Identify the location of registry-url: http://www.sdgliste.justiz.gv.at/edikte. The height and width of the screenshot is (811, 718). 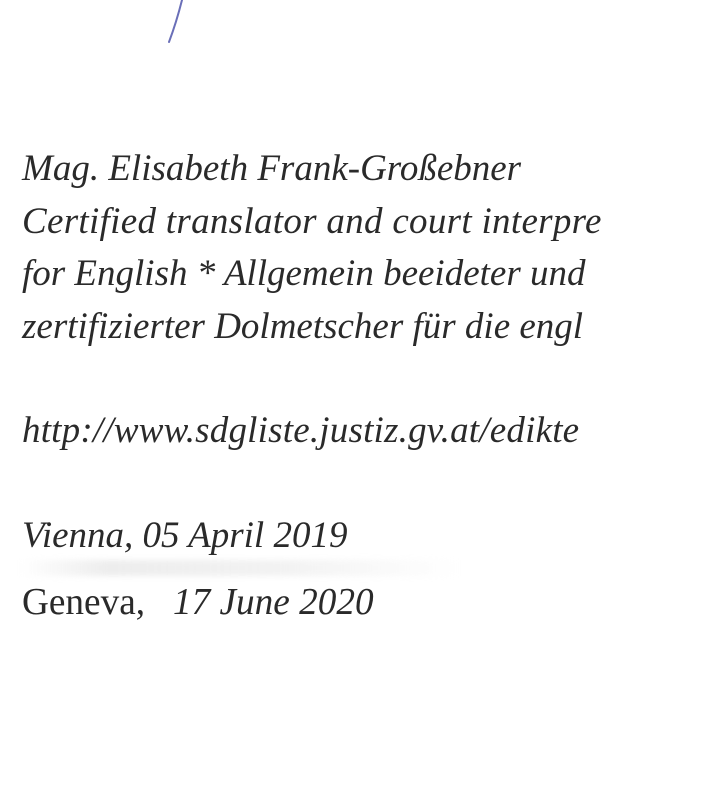
(301, 430).